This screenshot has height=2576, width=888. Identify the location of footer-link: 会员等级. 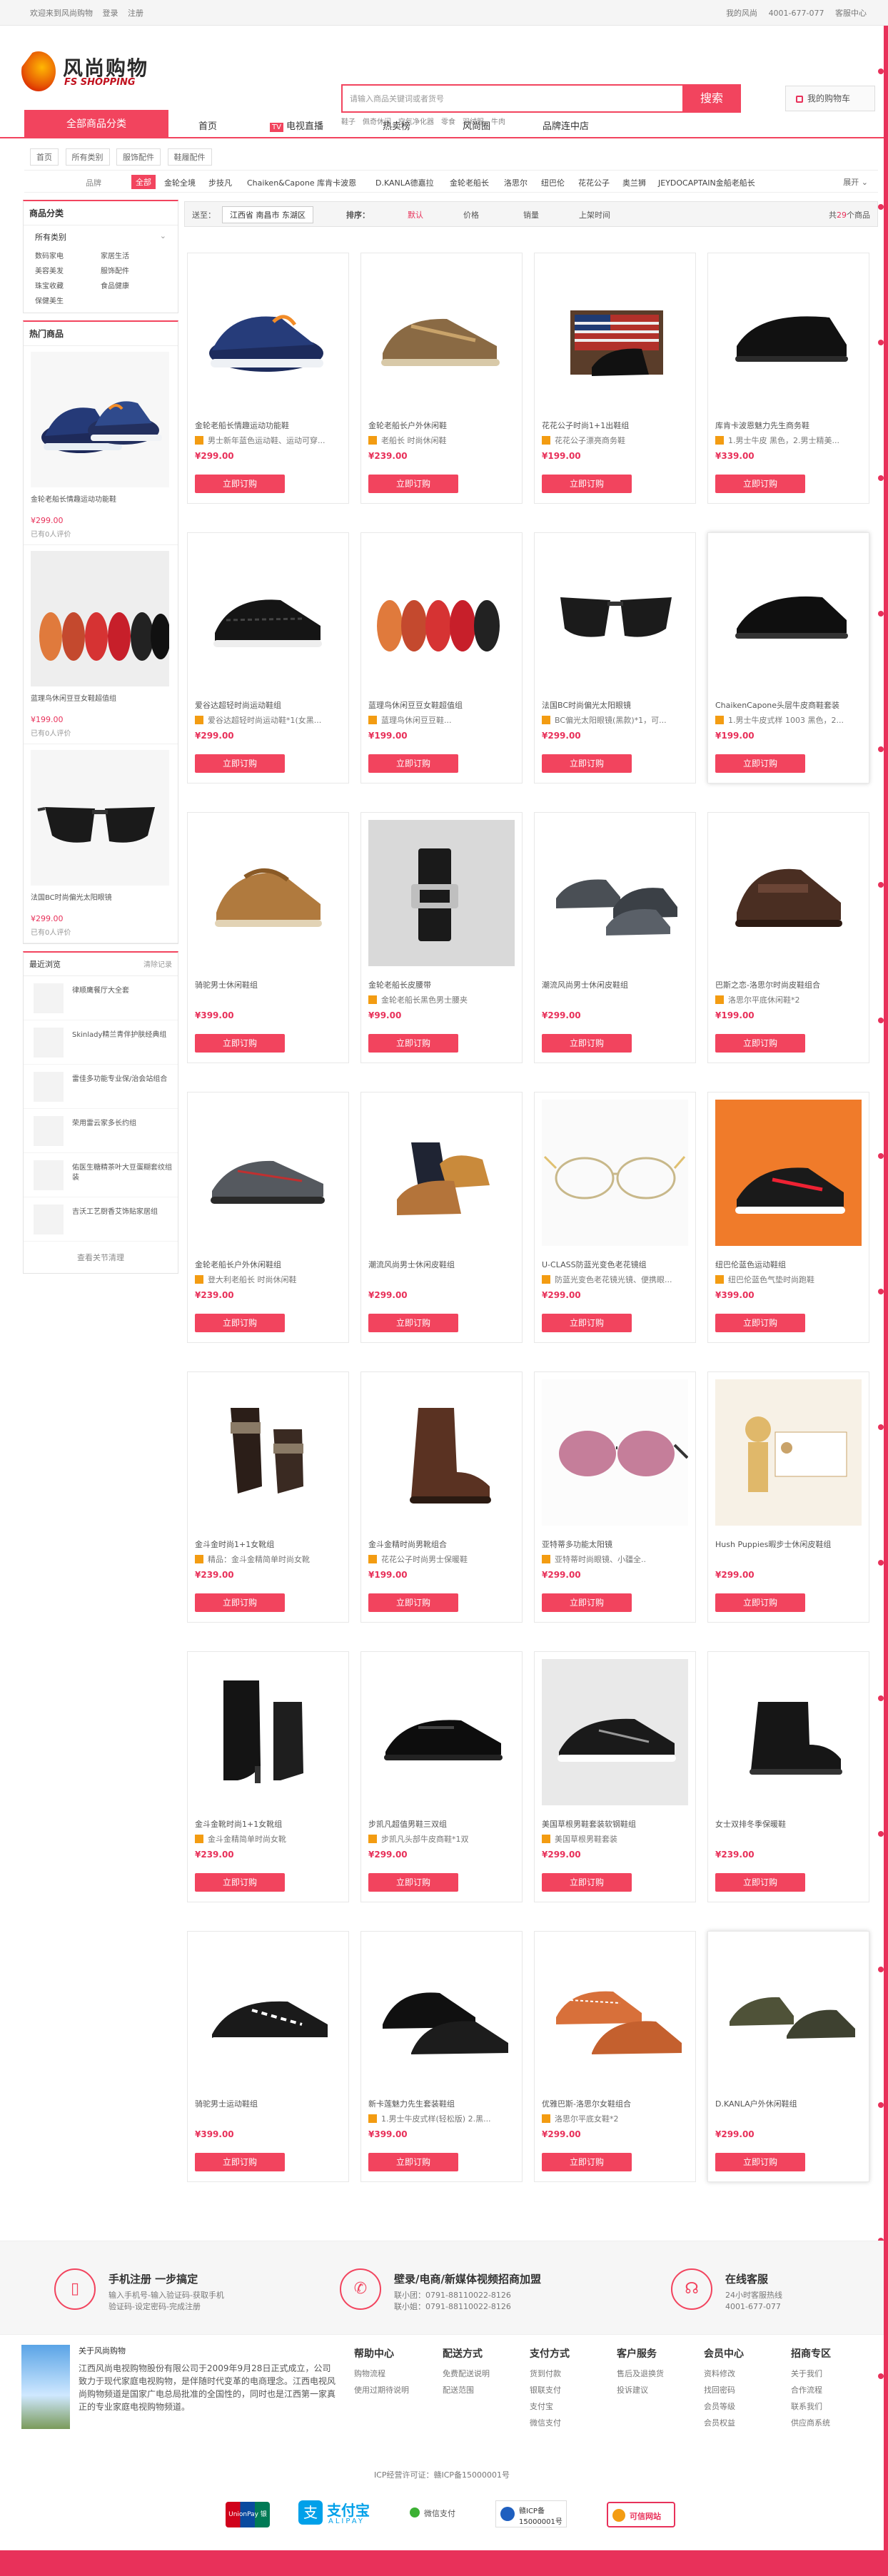
(746, 2406).